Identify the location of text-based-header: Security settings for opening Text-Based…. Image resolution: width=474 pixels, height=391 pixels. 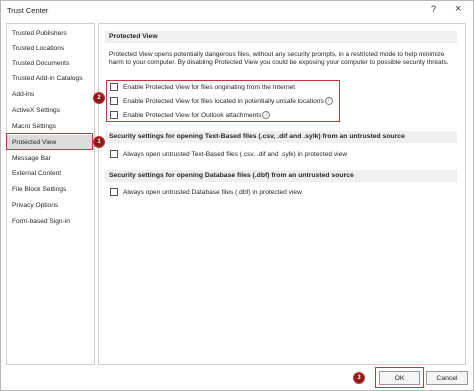
(281, 137).